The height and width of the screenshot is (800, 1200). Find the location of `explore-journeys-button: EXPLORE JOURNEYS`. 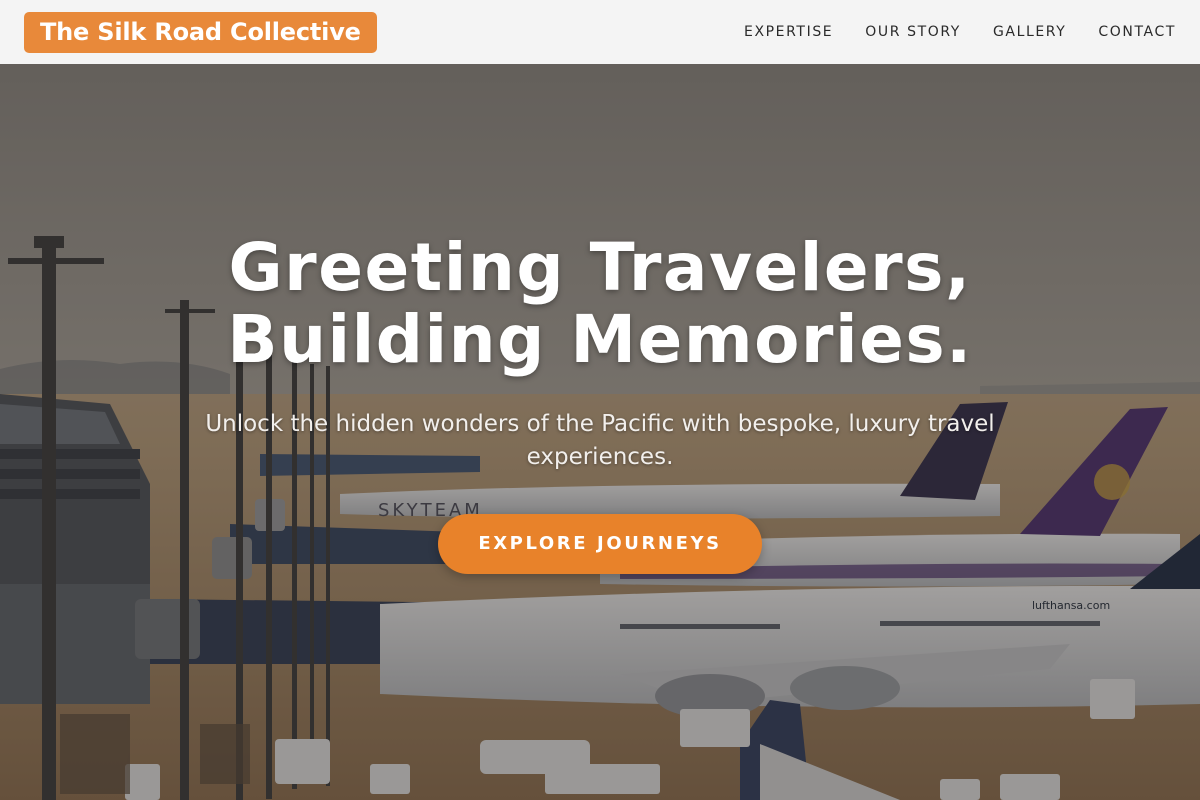

explore-journeys-button: EXPLORE JOURNEYS is located at coordinates (600, 544).